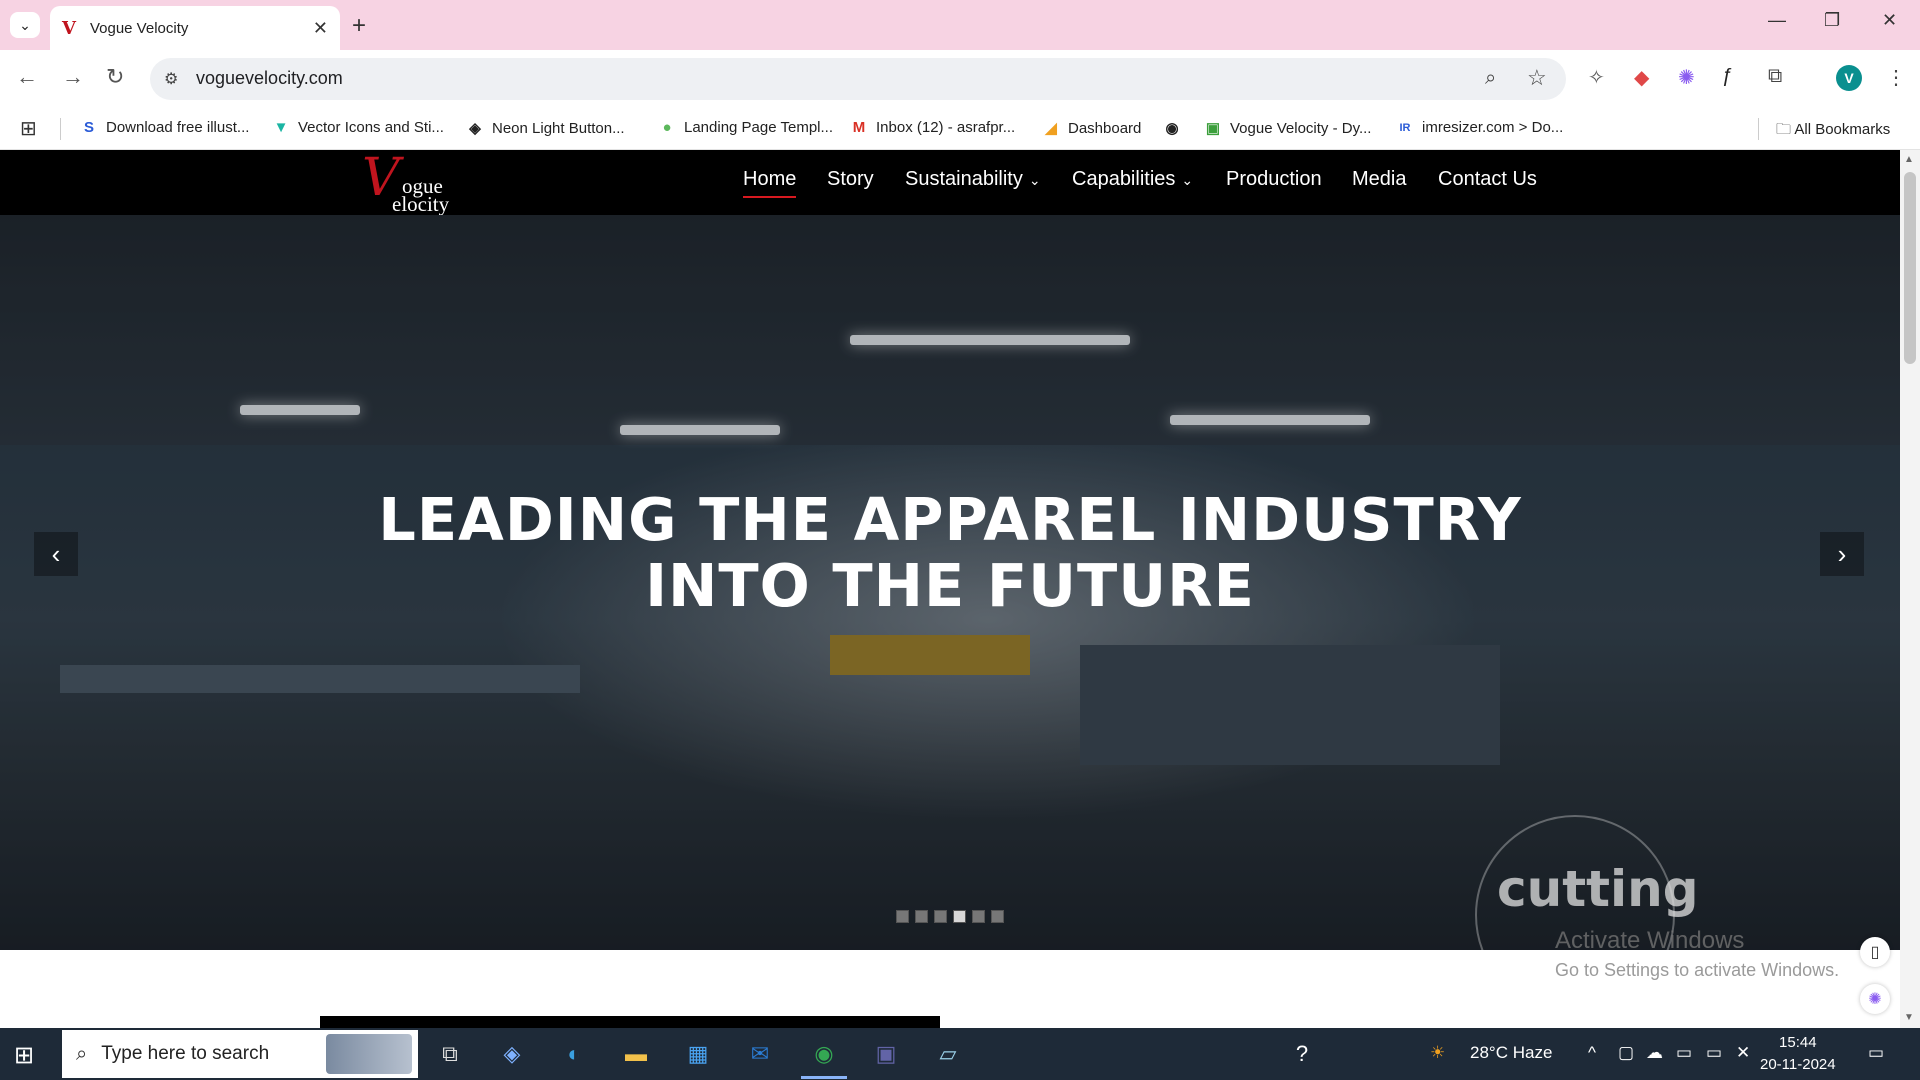 This screenshot has height=1080, width=1920. Describe the element at coordinates (28, 128) in the screenshot. I see `apps-grid-icon: ⊞` at that location.